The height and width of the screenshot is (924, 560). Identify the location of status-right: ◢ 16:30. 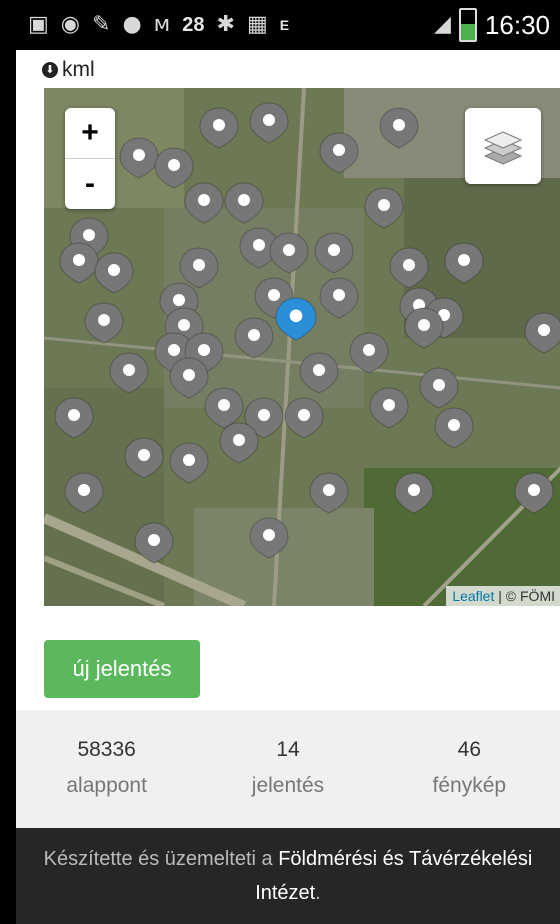
(497, 25).